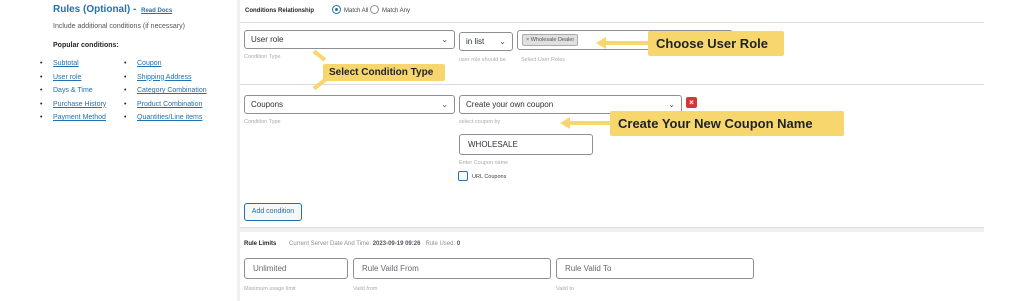 The width and height of the screenshot is (1024, 301). What do you see at coordinates (165, 66) in the screenshot?
I see `list-item: • Coupon` at bounding box center [165, 66].